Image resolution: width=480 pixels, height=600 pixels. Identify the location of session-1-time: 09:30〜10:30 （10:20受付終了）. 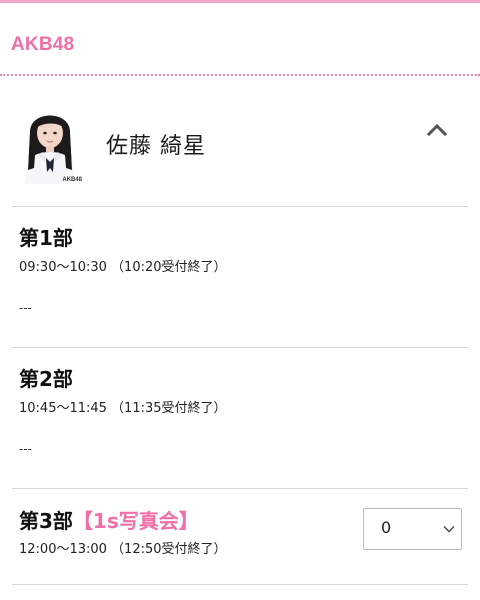
(123, 267).